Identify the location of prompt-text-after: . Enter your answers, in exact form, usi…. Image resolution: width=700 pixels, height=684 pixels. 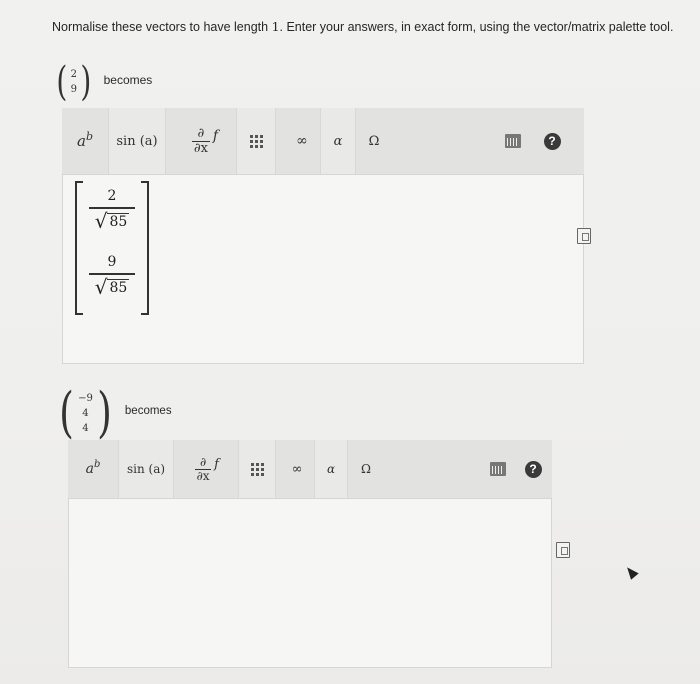
(476, 27).